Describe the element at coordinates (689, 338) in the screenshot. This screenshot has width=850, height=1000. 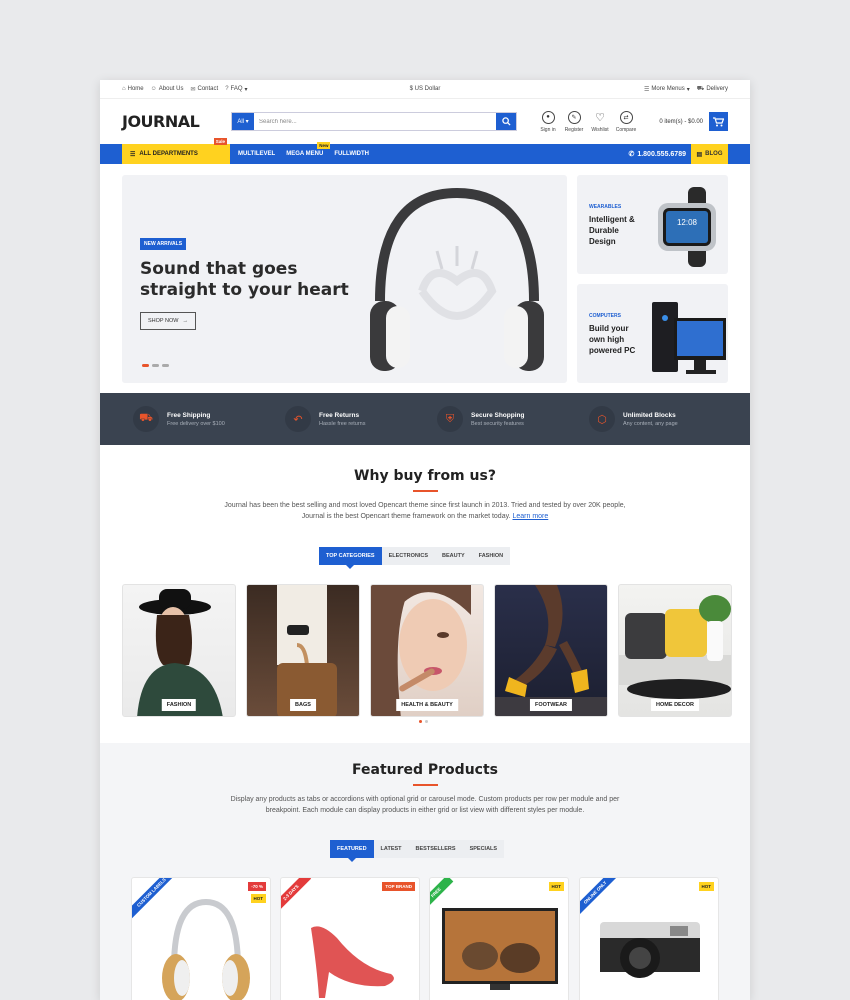
I see `computer-image` at that location.